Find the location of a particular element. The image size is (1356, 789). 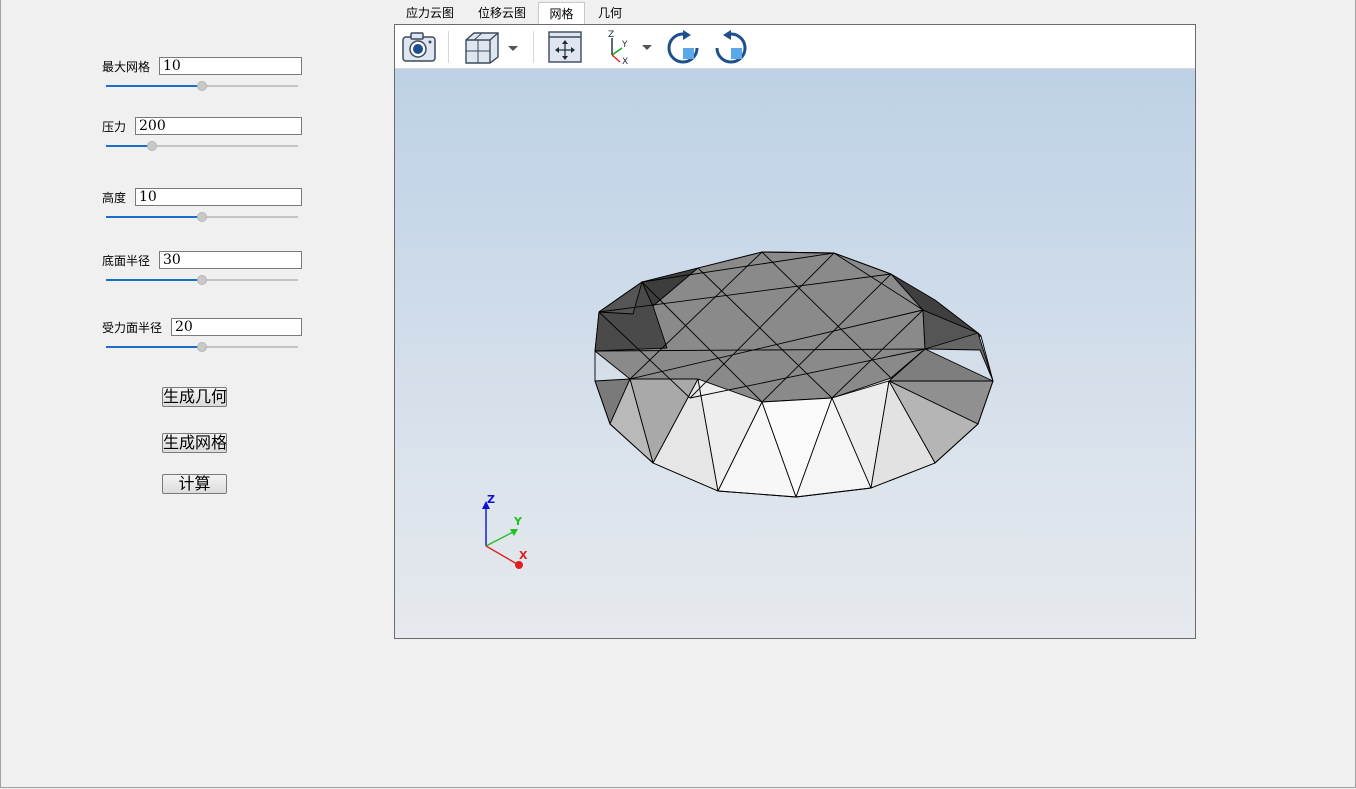

height-label: 高度 is located at coordinates (114, 198).